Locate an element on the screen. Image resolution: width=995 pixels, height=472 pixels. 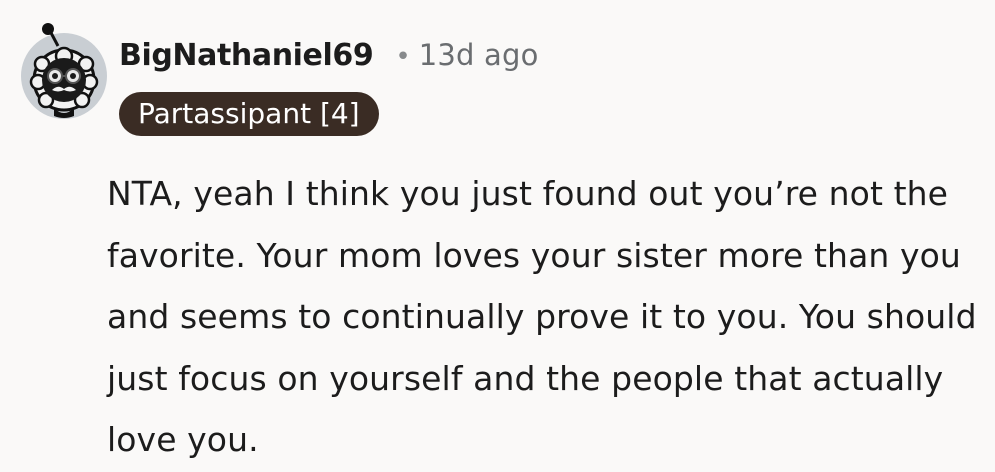
comment-header: BigNathaniel69 • 13d ago is located at coordinates (329, 55).